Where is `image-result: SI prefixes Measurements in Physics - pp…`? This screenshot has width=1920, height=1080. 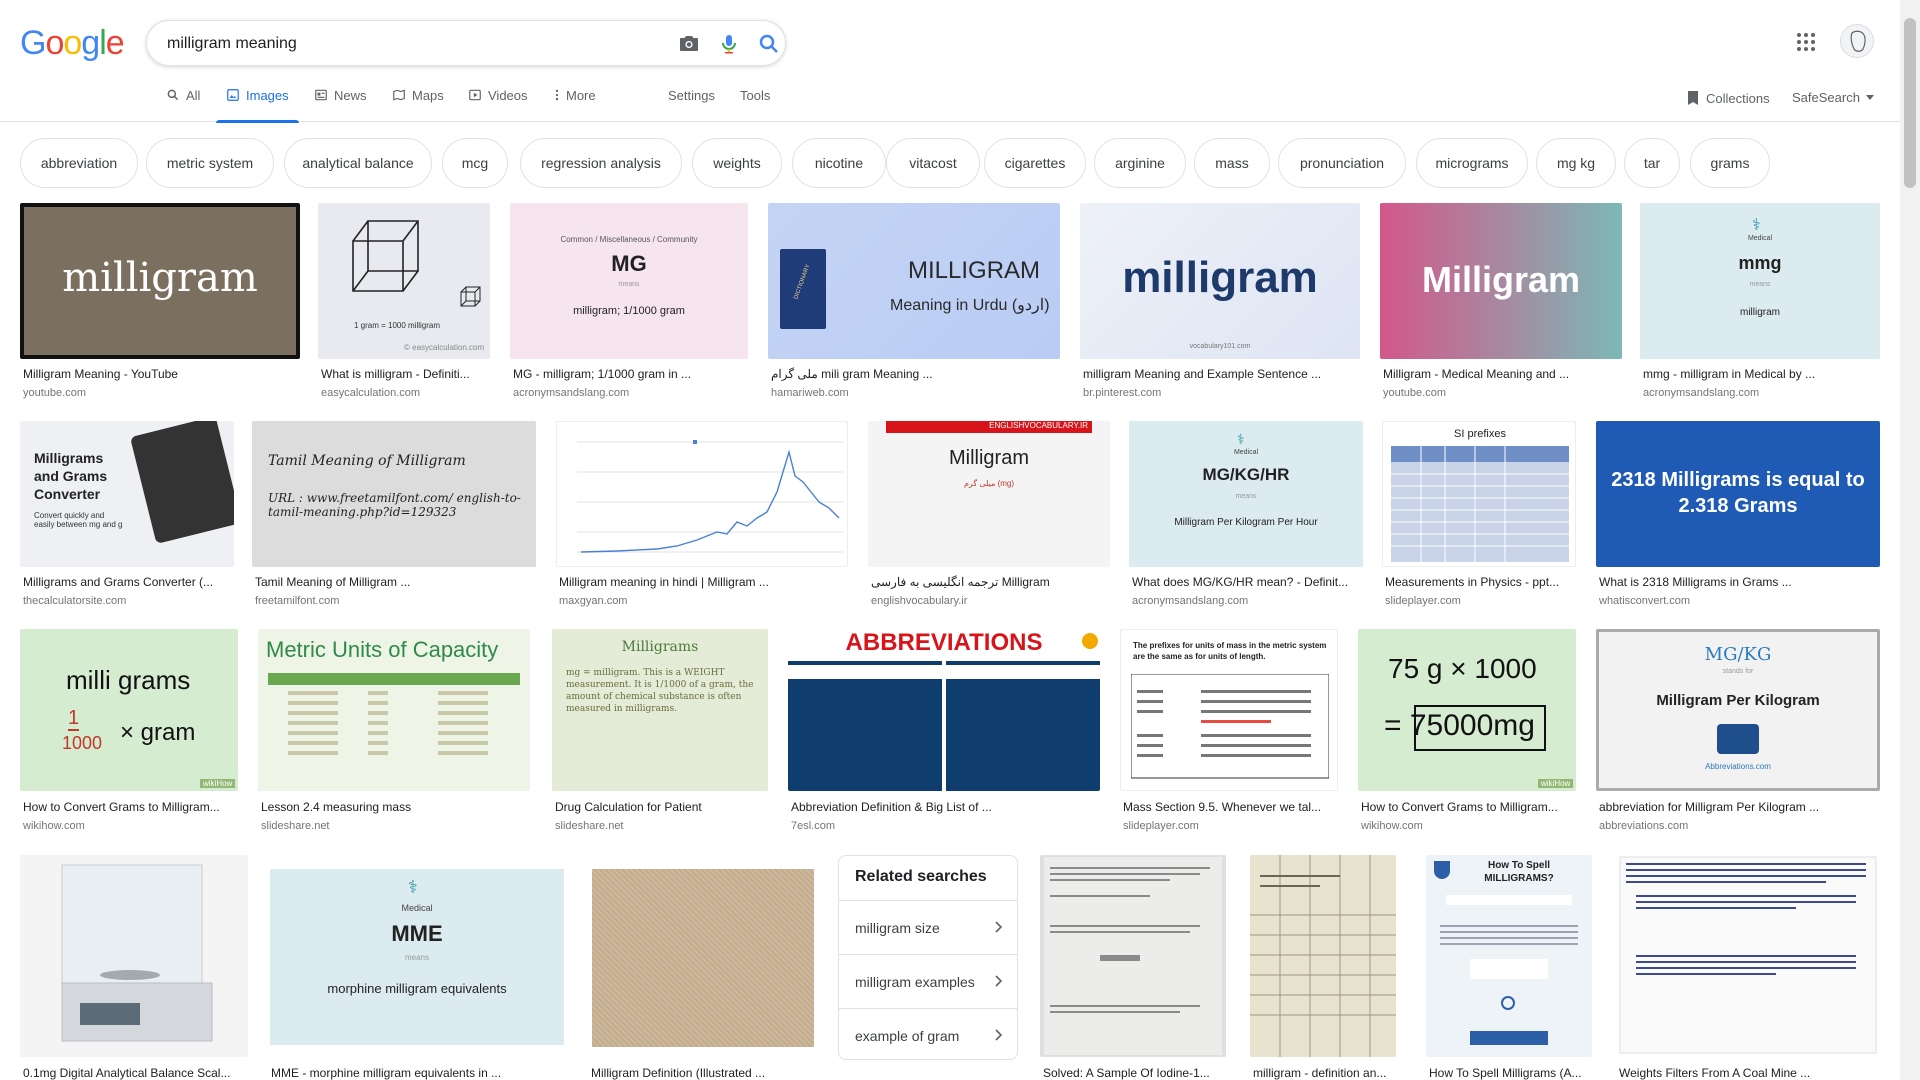
image-result: SI prefixes Measurements in Physics - pp… is located at coordinates (1479, 519).